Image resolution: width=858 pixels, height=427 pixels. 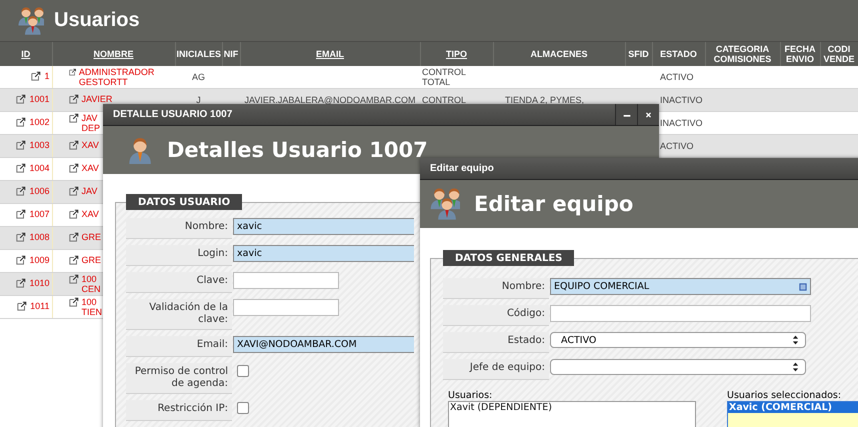 What do you see at coordinates (231, 54) in the screenshot?
I see `column-header: NIF` at bounding box center [231, 54].